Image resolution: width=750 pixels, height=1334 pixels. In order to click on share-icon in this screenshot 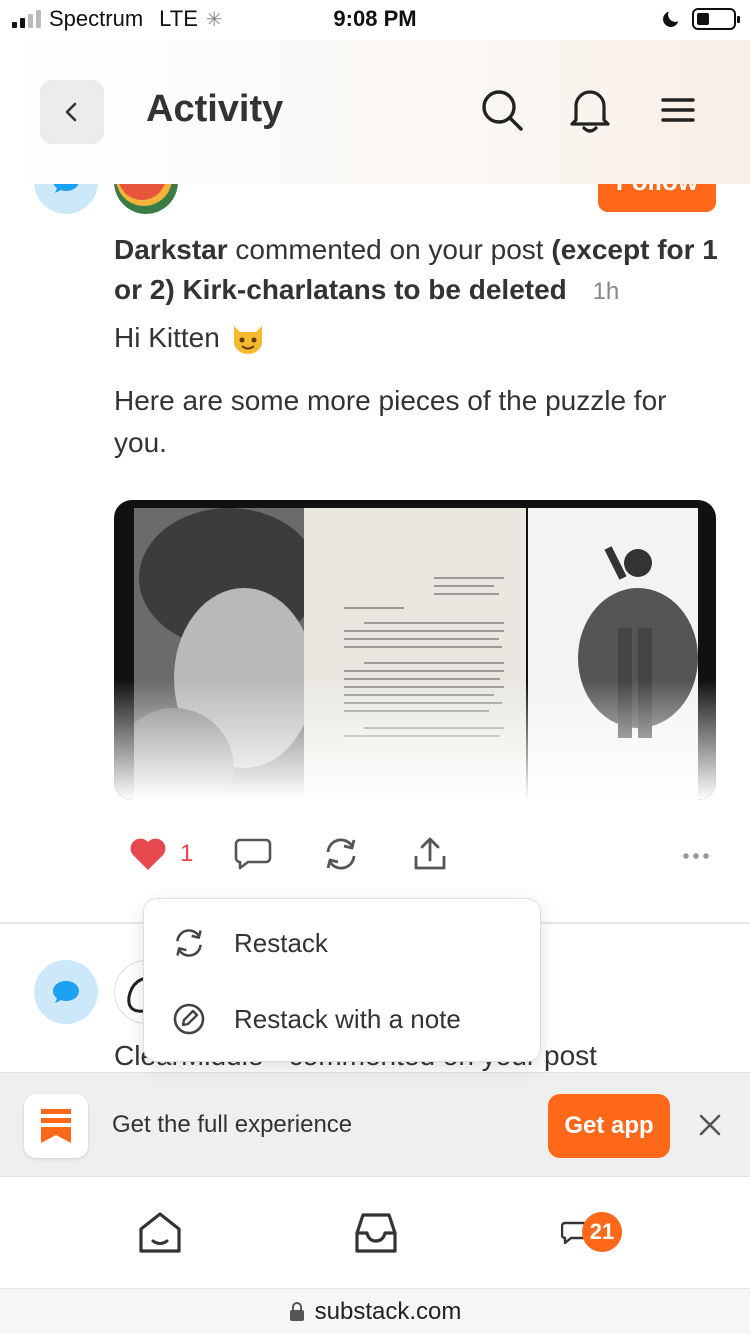, I will do `click(430, 853)`.